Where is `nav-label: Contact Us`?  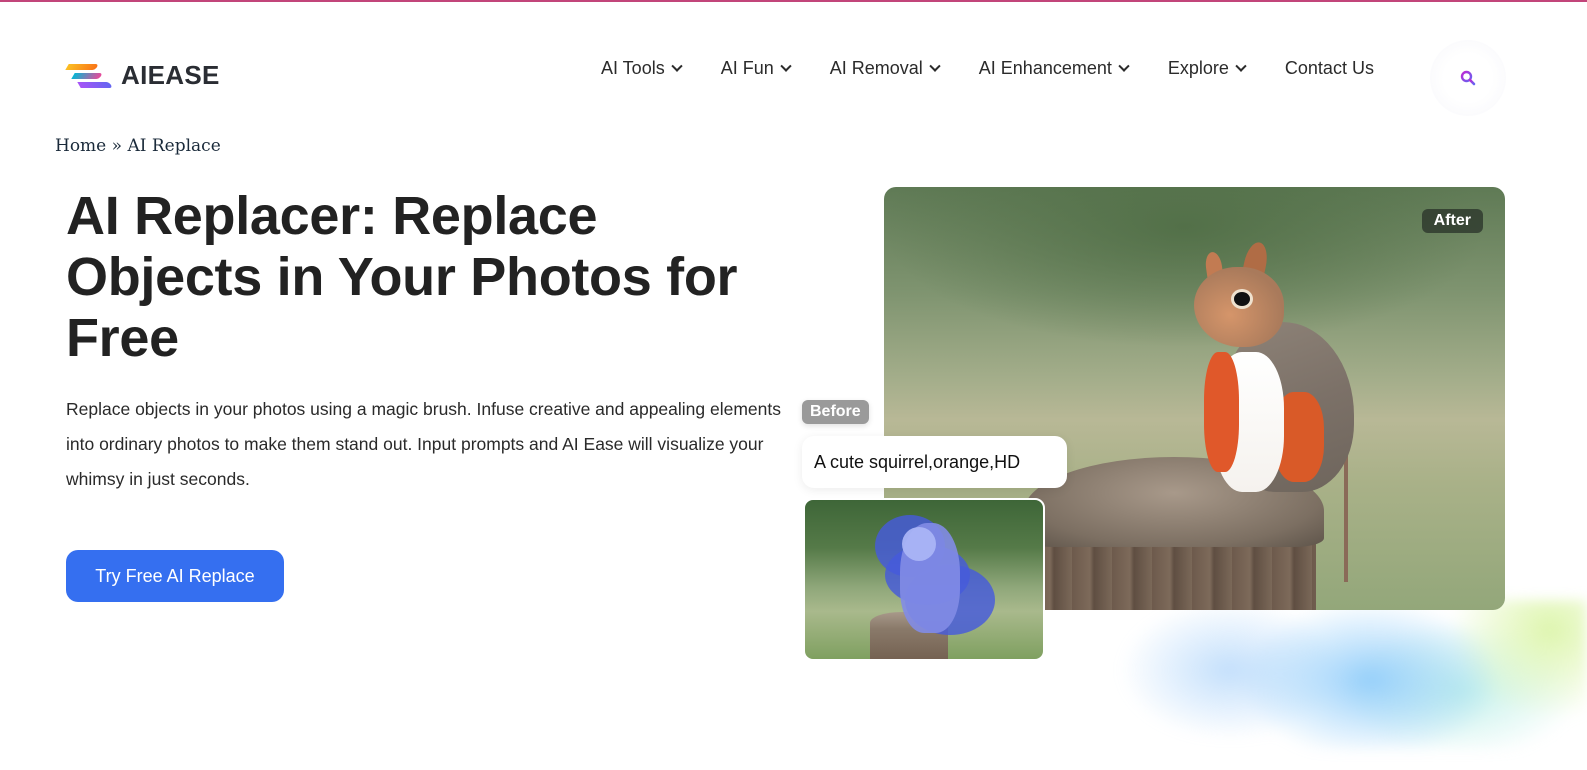
nav-label: Contact Us is located at coordinates (1329, 68).